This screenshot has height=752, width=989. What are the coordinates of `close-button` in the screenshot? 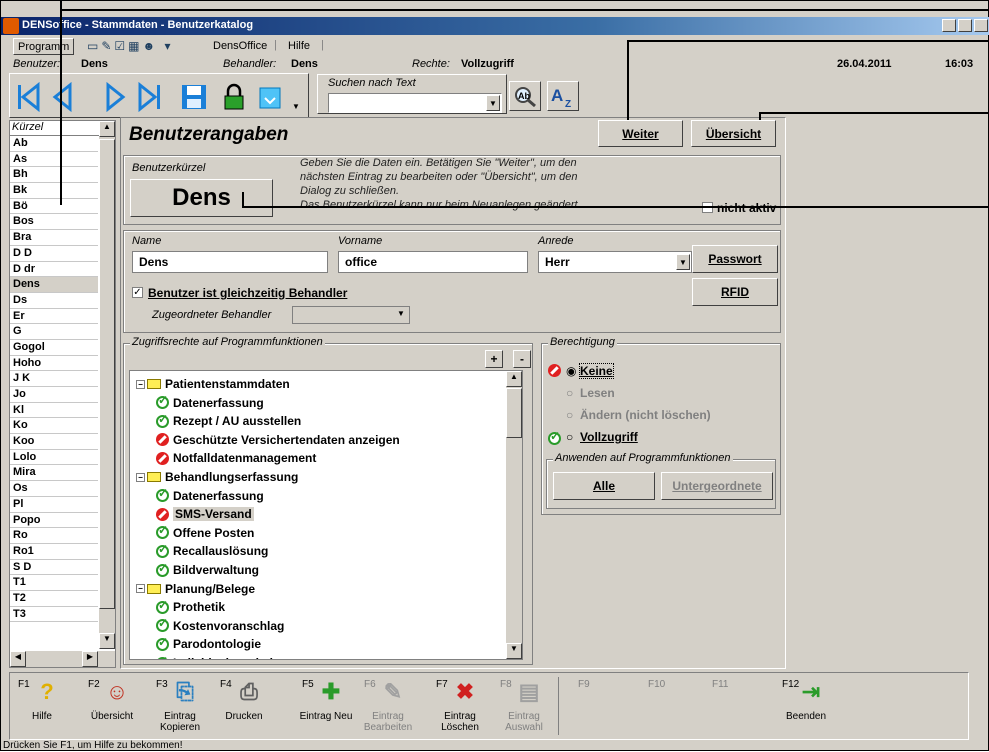 It's located at (981, 25).